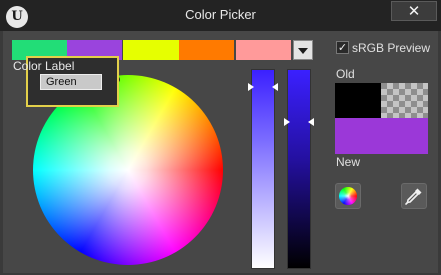 The width and height of the screenshot is (441, 275). I want to click on new-color-label: New, so click(348, 162).